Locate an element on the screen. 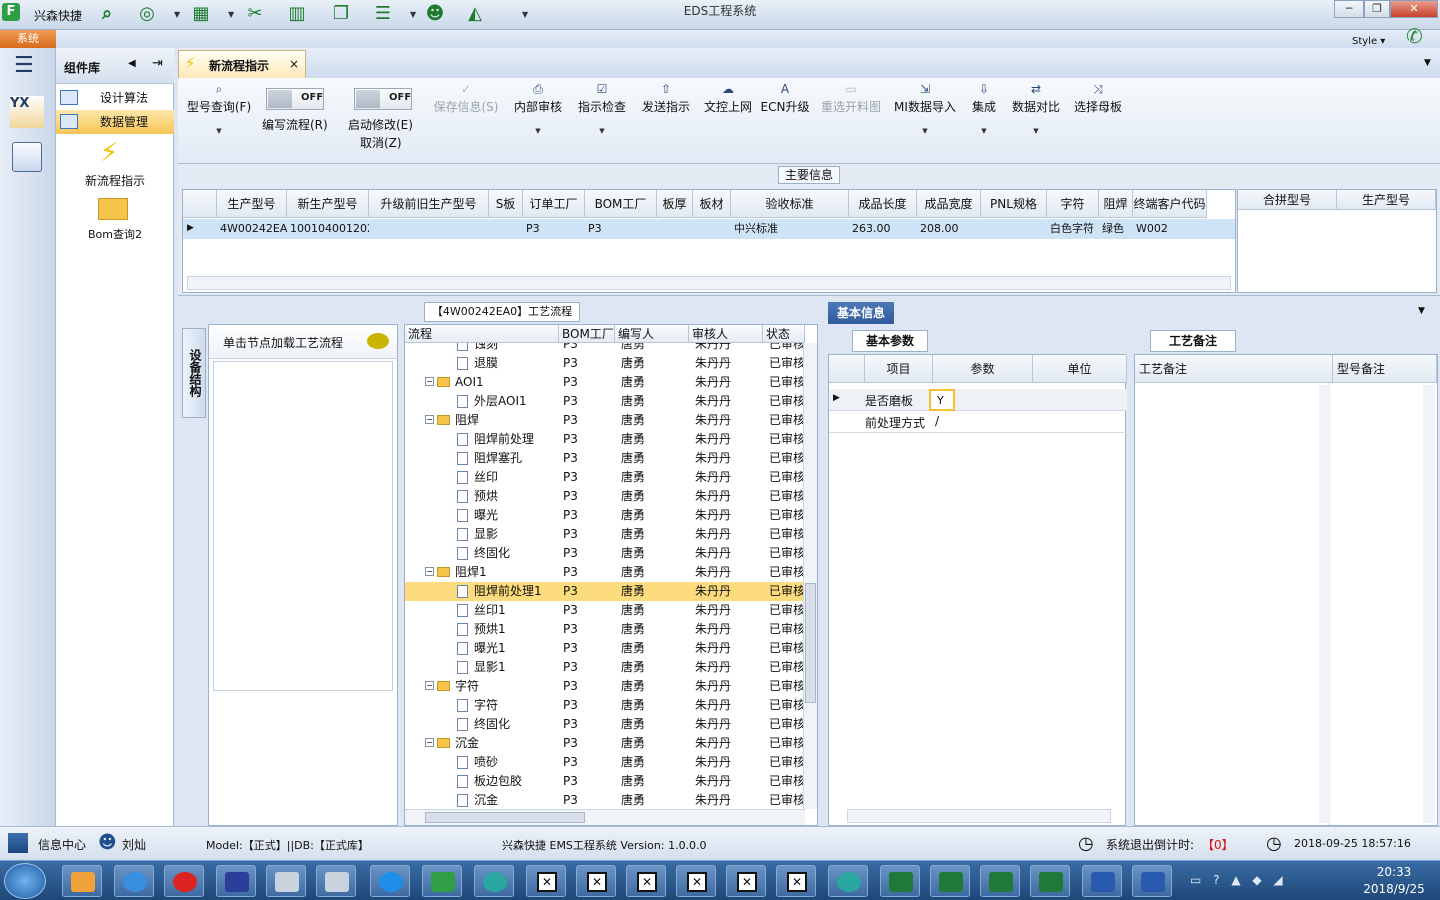  minimize-button: ─ is located at coordinates (1349, 9).